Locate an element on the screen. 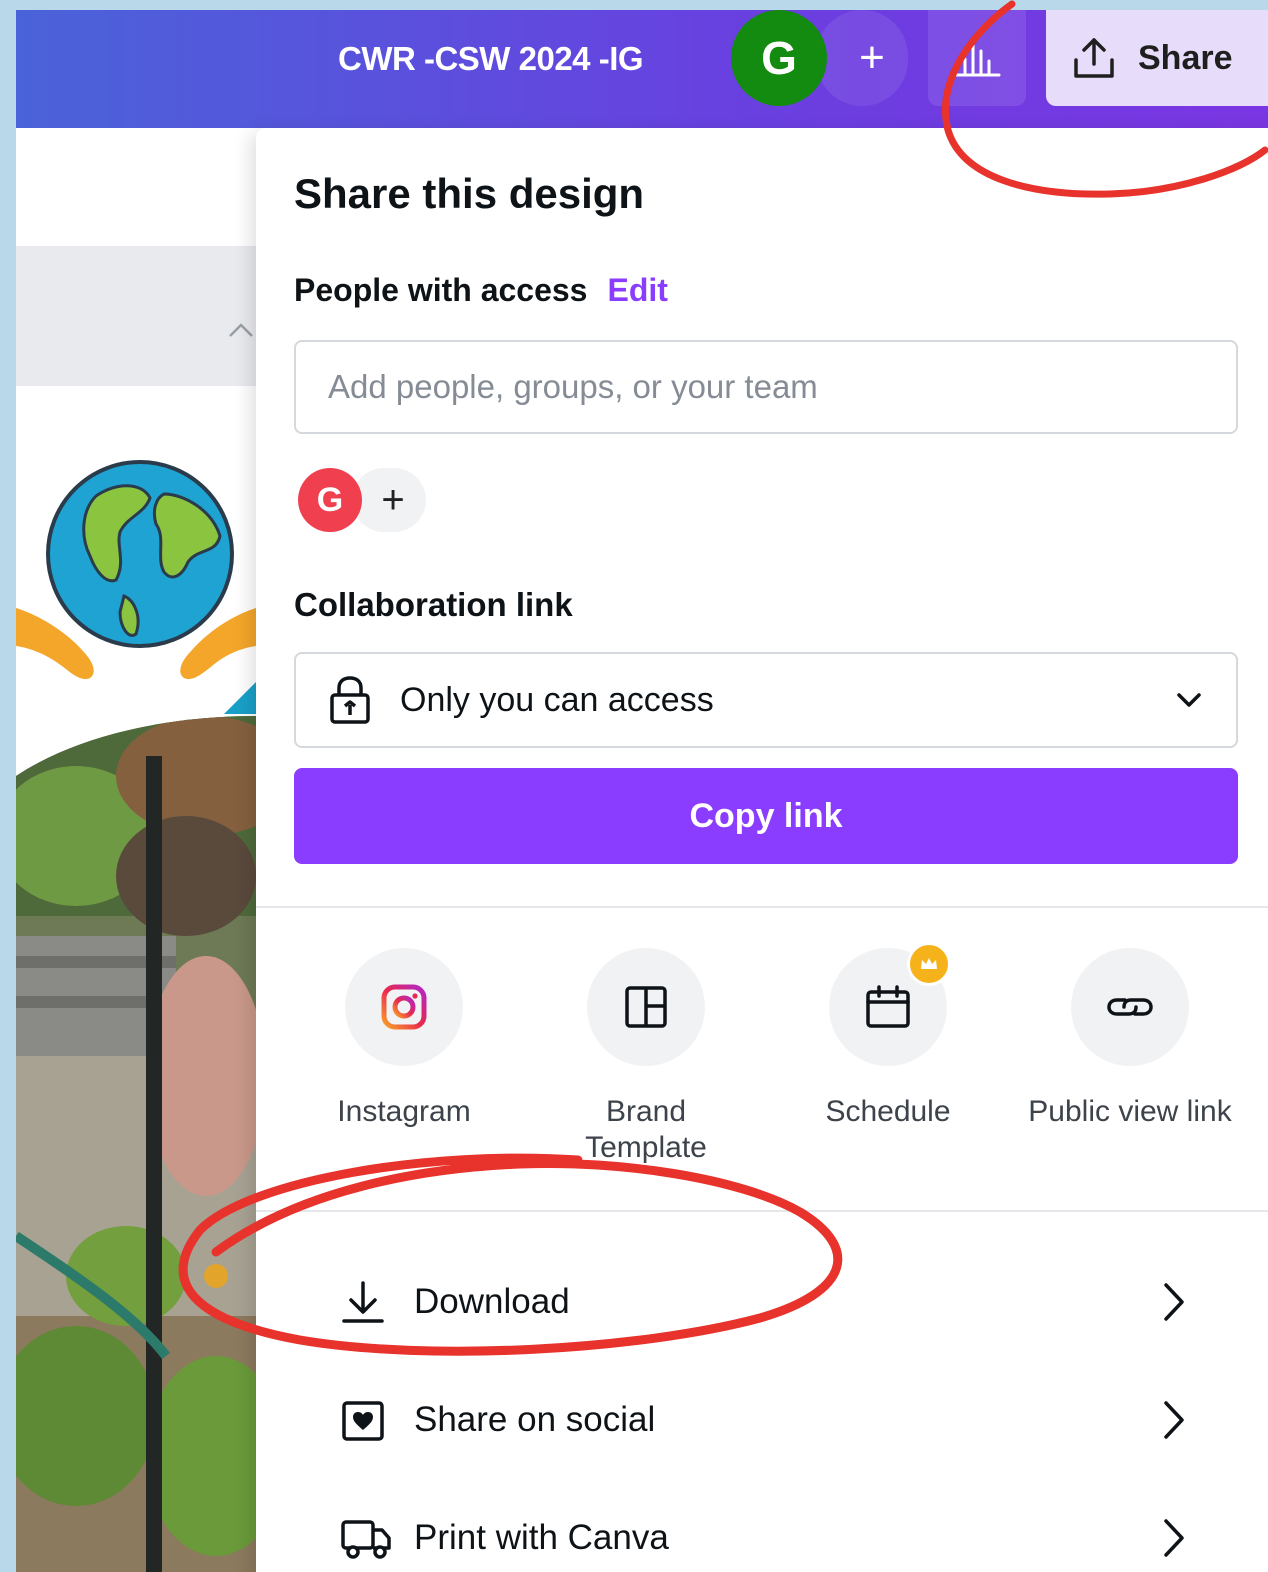 Image resolution: width=1268 pixels, height=1572 pixels. add-collaborator-label: + is located at coordinates (872, 57).